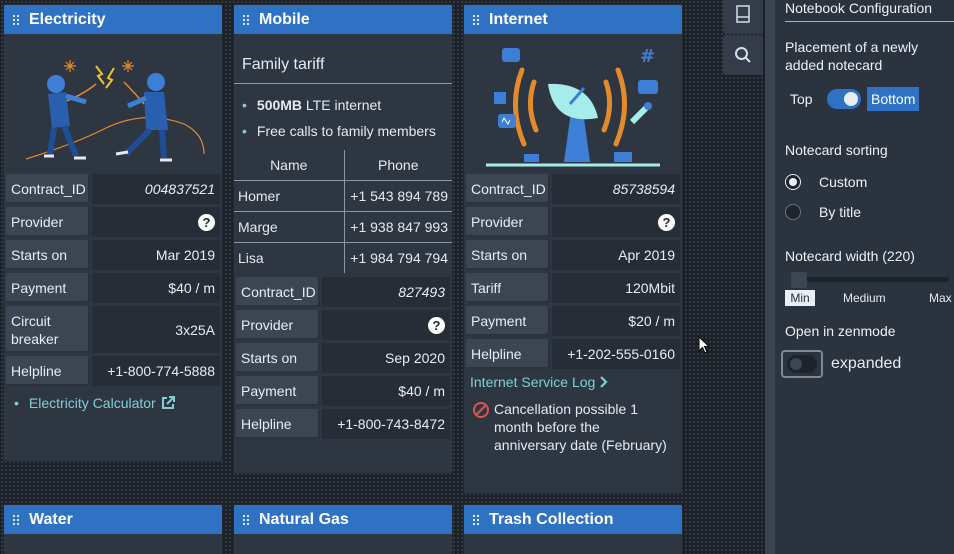  I want to click on field-row-circuit-breaker: Circuit breaker 3x25A, so click(113, 329).